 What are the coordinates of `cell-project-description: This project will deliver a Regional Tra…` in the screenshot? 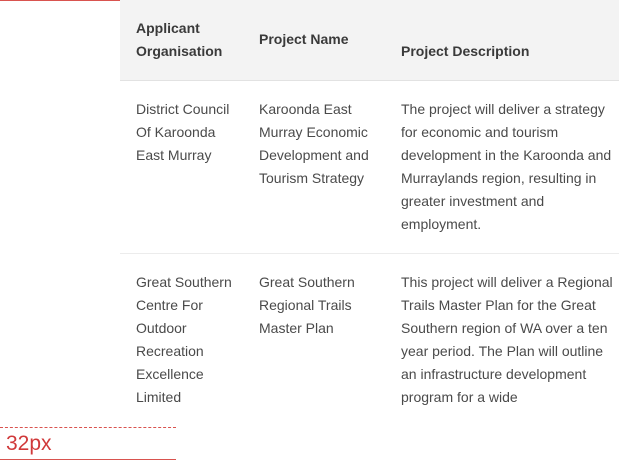 It's located at (502, 339).